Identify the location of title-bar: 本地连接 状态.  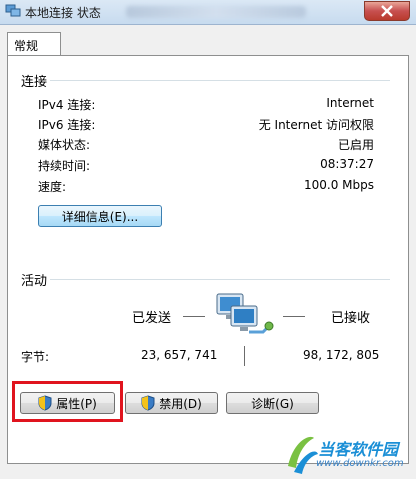
(208, 12).